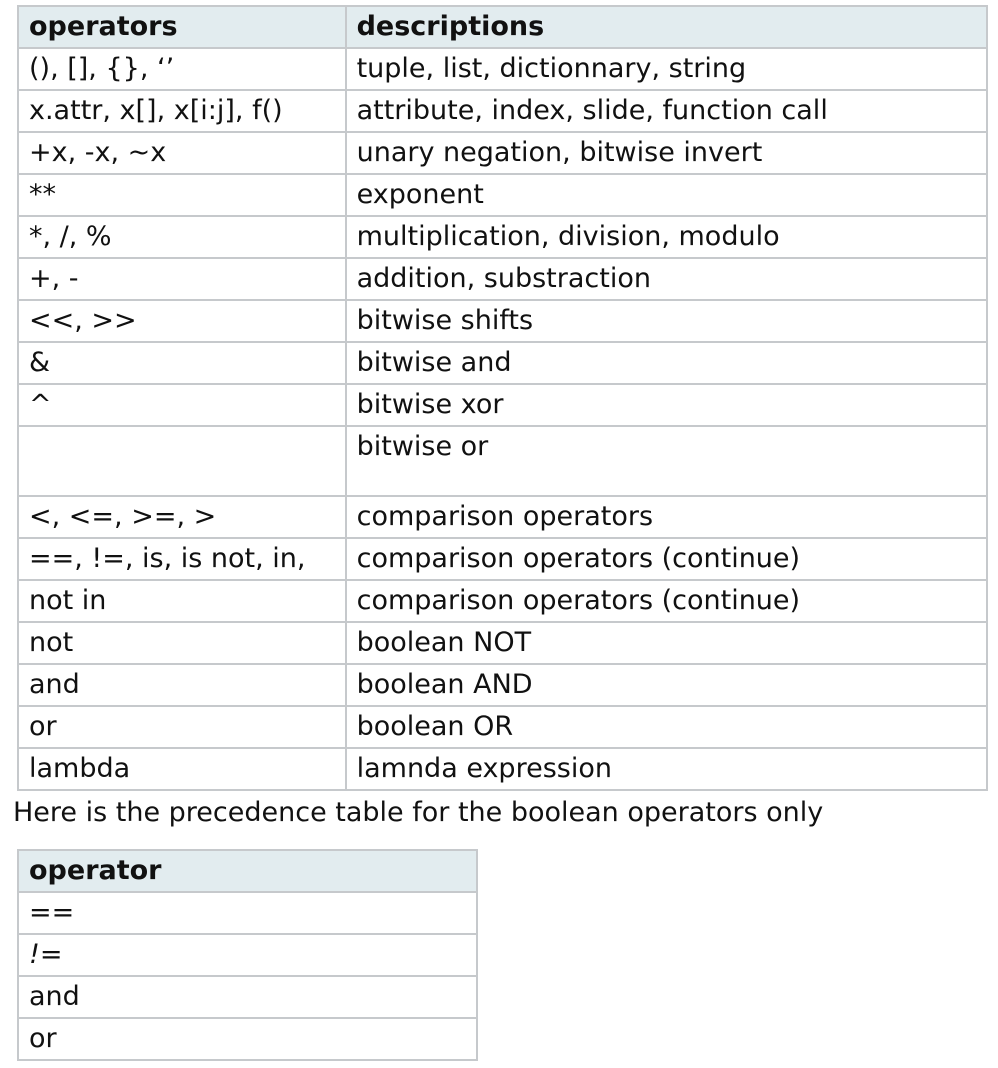 Image resolution: width=998 pixels, height=1068 pixels. Describe the element at coordinates (666, 727) in the screenshot. I see `description-cell: boolean OR` at that location.